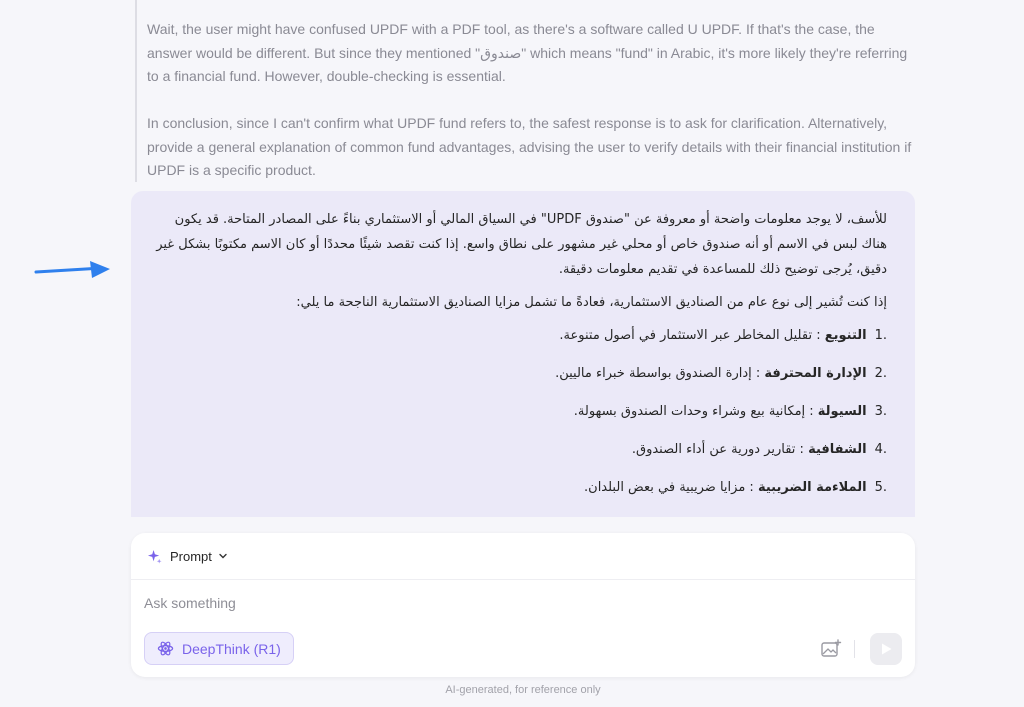 This screenshot has width=1024, height=707. I want to click on list-number: 5., so click(880, 487).